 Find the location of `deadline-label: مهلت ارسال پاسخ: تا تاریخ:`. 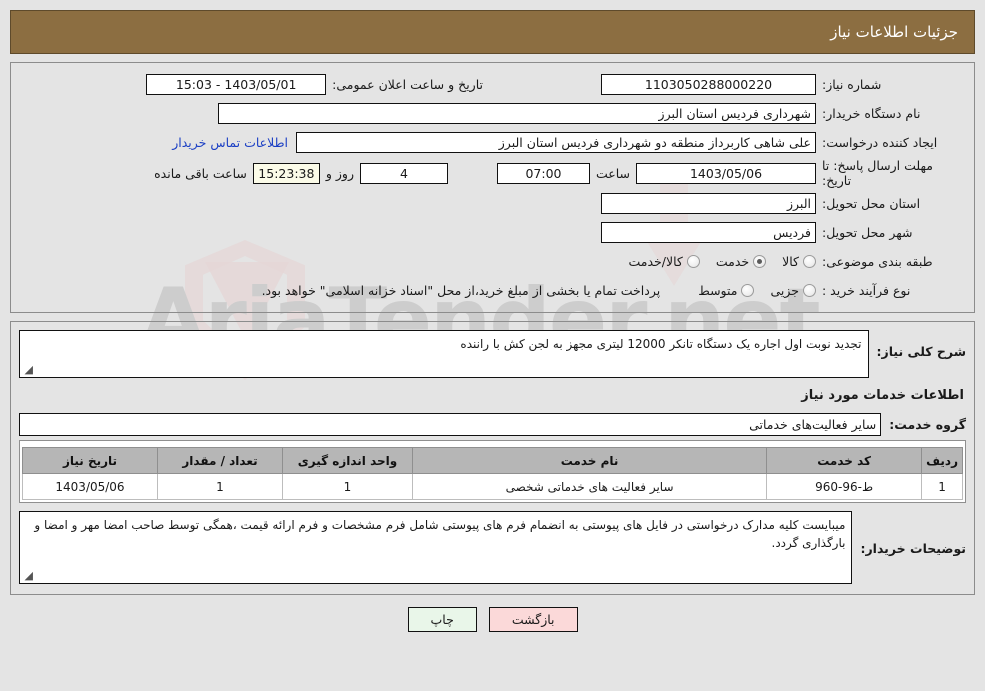

deadline-label: مهلت ارسال پاسخ: تا تاریخ: is located at coordinates (877, 173).